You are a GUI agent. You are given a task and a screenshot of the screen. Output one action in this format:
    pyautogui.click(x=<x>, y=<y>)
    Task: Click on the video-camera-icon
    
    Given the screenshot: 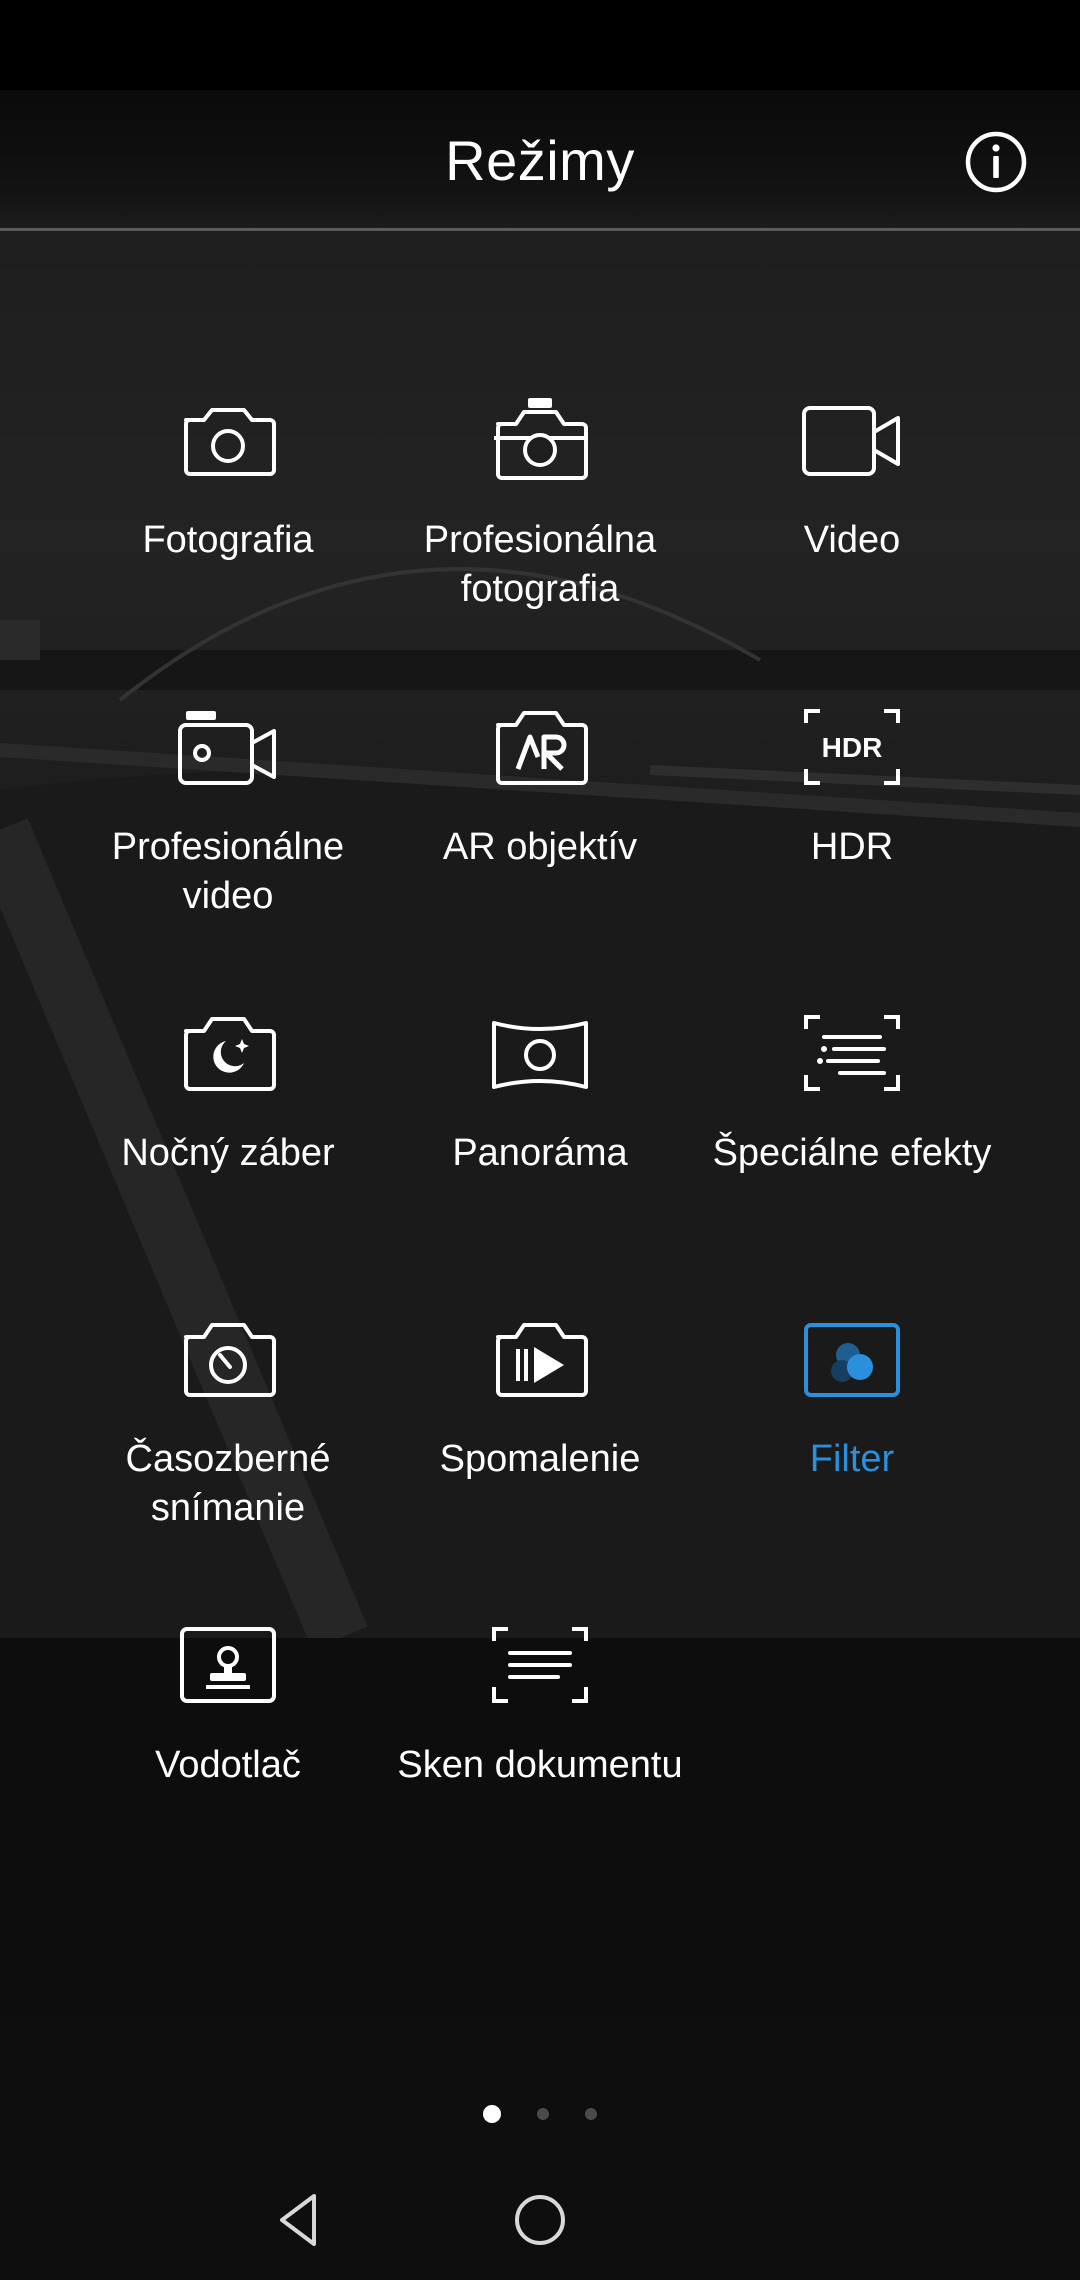 What is the action you would take?
    pyautogui.click(x=851, y=441)
    